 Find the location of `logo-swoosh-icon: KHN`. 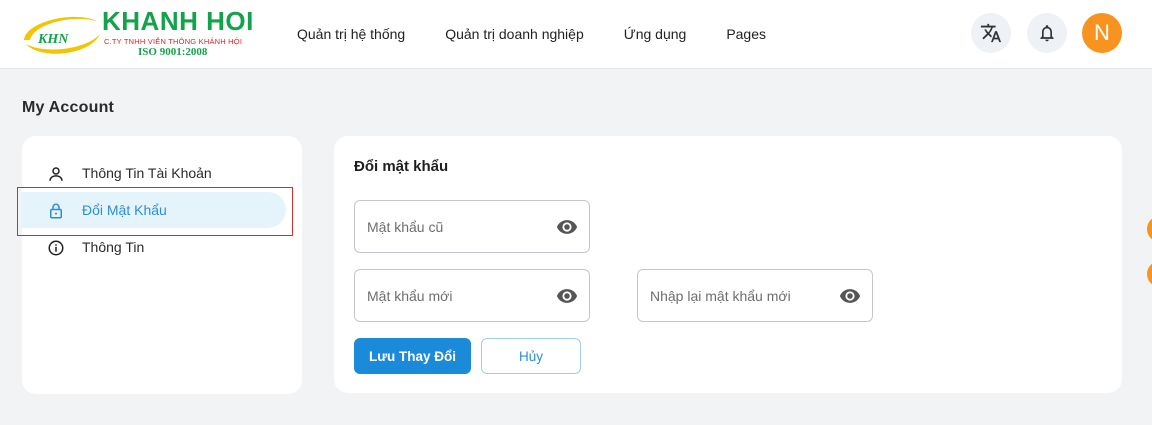

logo-swoosh-icon: KHN is located at coordinates (62, 35).